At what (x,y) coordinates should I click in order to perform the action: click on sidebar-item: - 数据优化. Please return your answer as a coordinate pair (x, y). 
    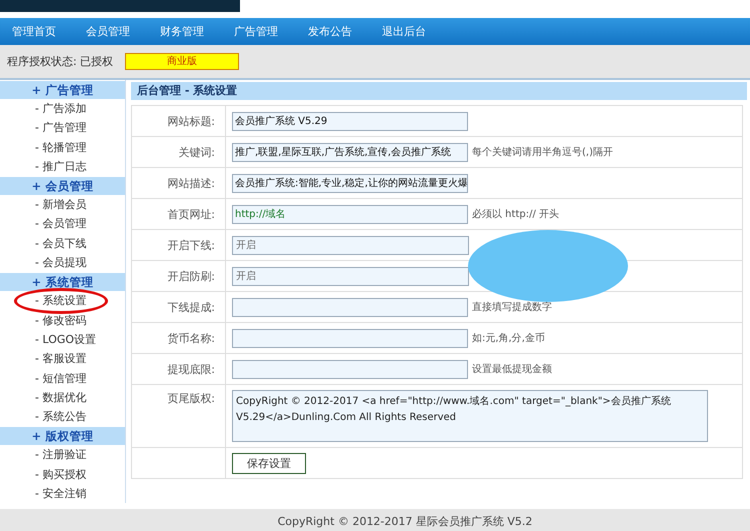
    Looking at the image, I should click on (62, 398).